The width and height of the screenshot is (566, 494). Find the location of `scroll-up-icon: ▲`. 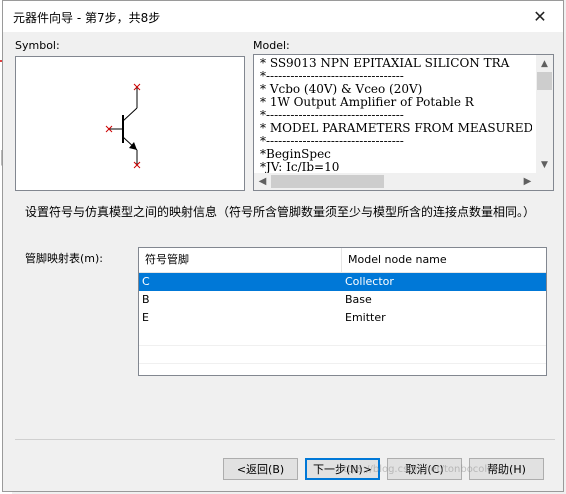

scroll-up-icon: ▲ is located at coordinates (544, 63).